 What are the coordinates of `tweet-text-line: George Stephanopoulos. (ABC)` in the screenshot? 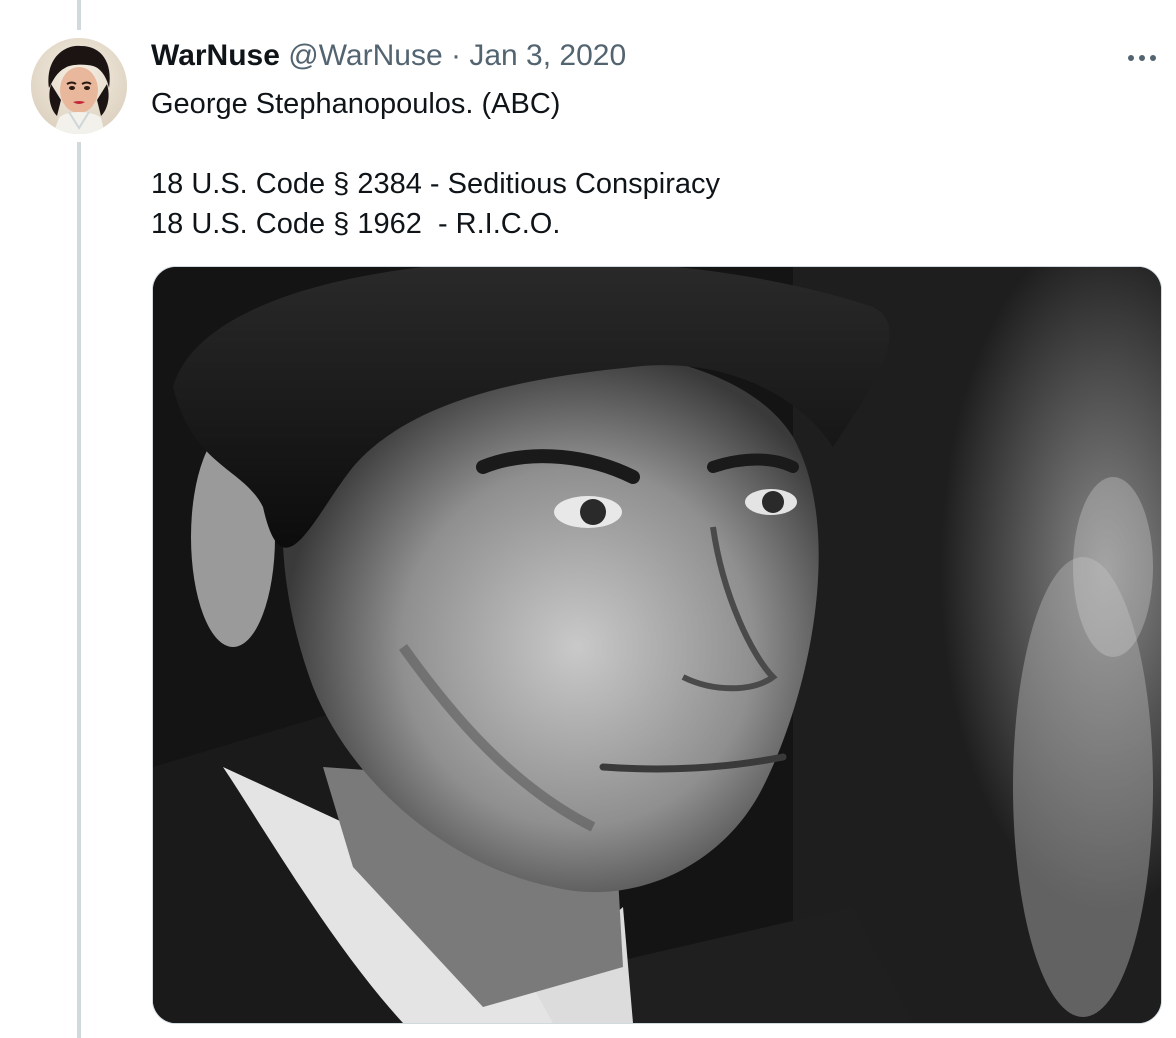 It's located at (356, 104).